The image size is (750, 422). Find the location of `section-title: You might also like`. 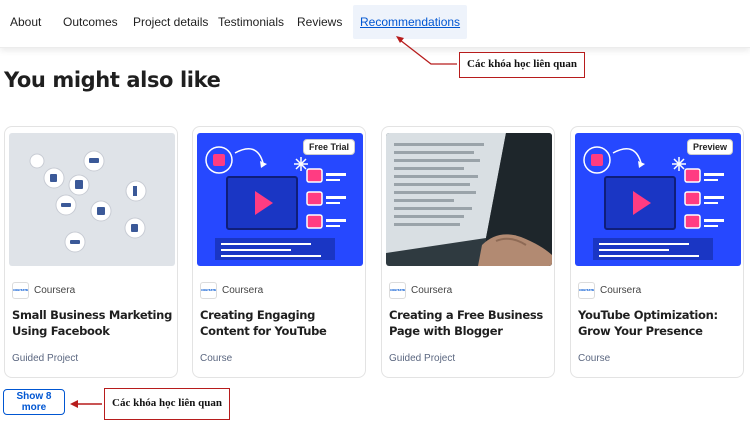

section-title: You might also like is located at coordinates (112, 80).